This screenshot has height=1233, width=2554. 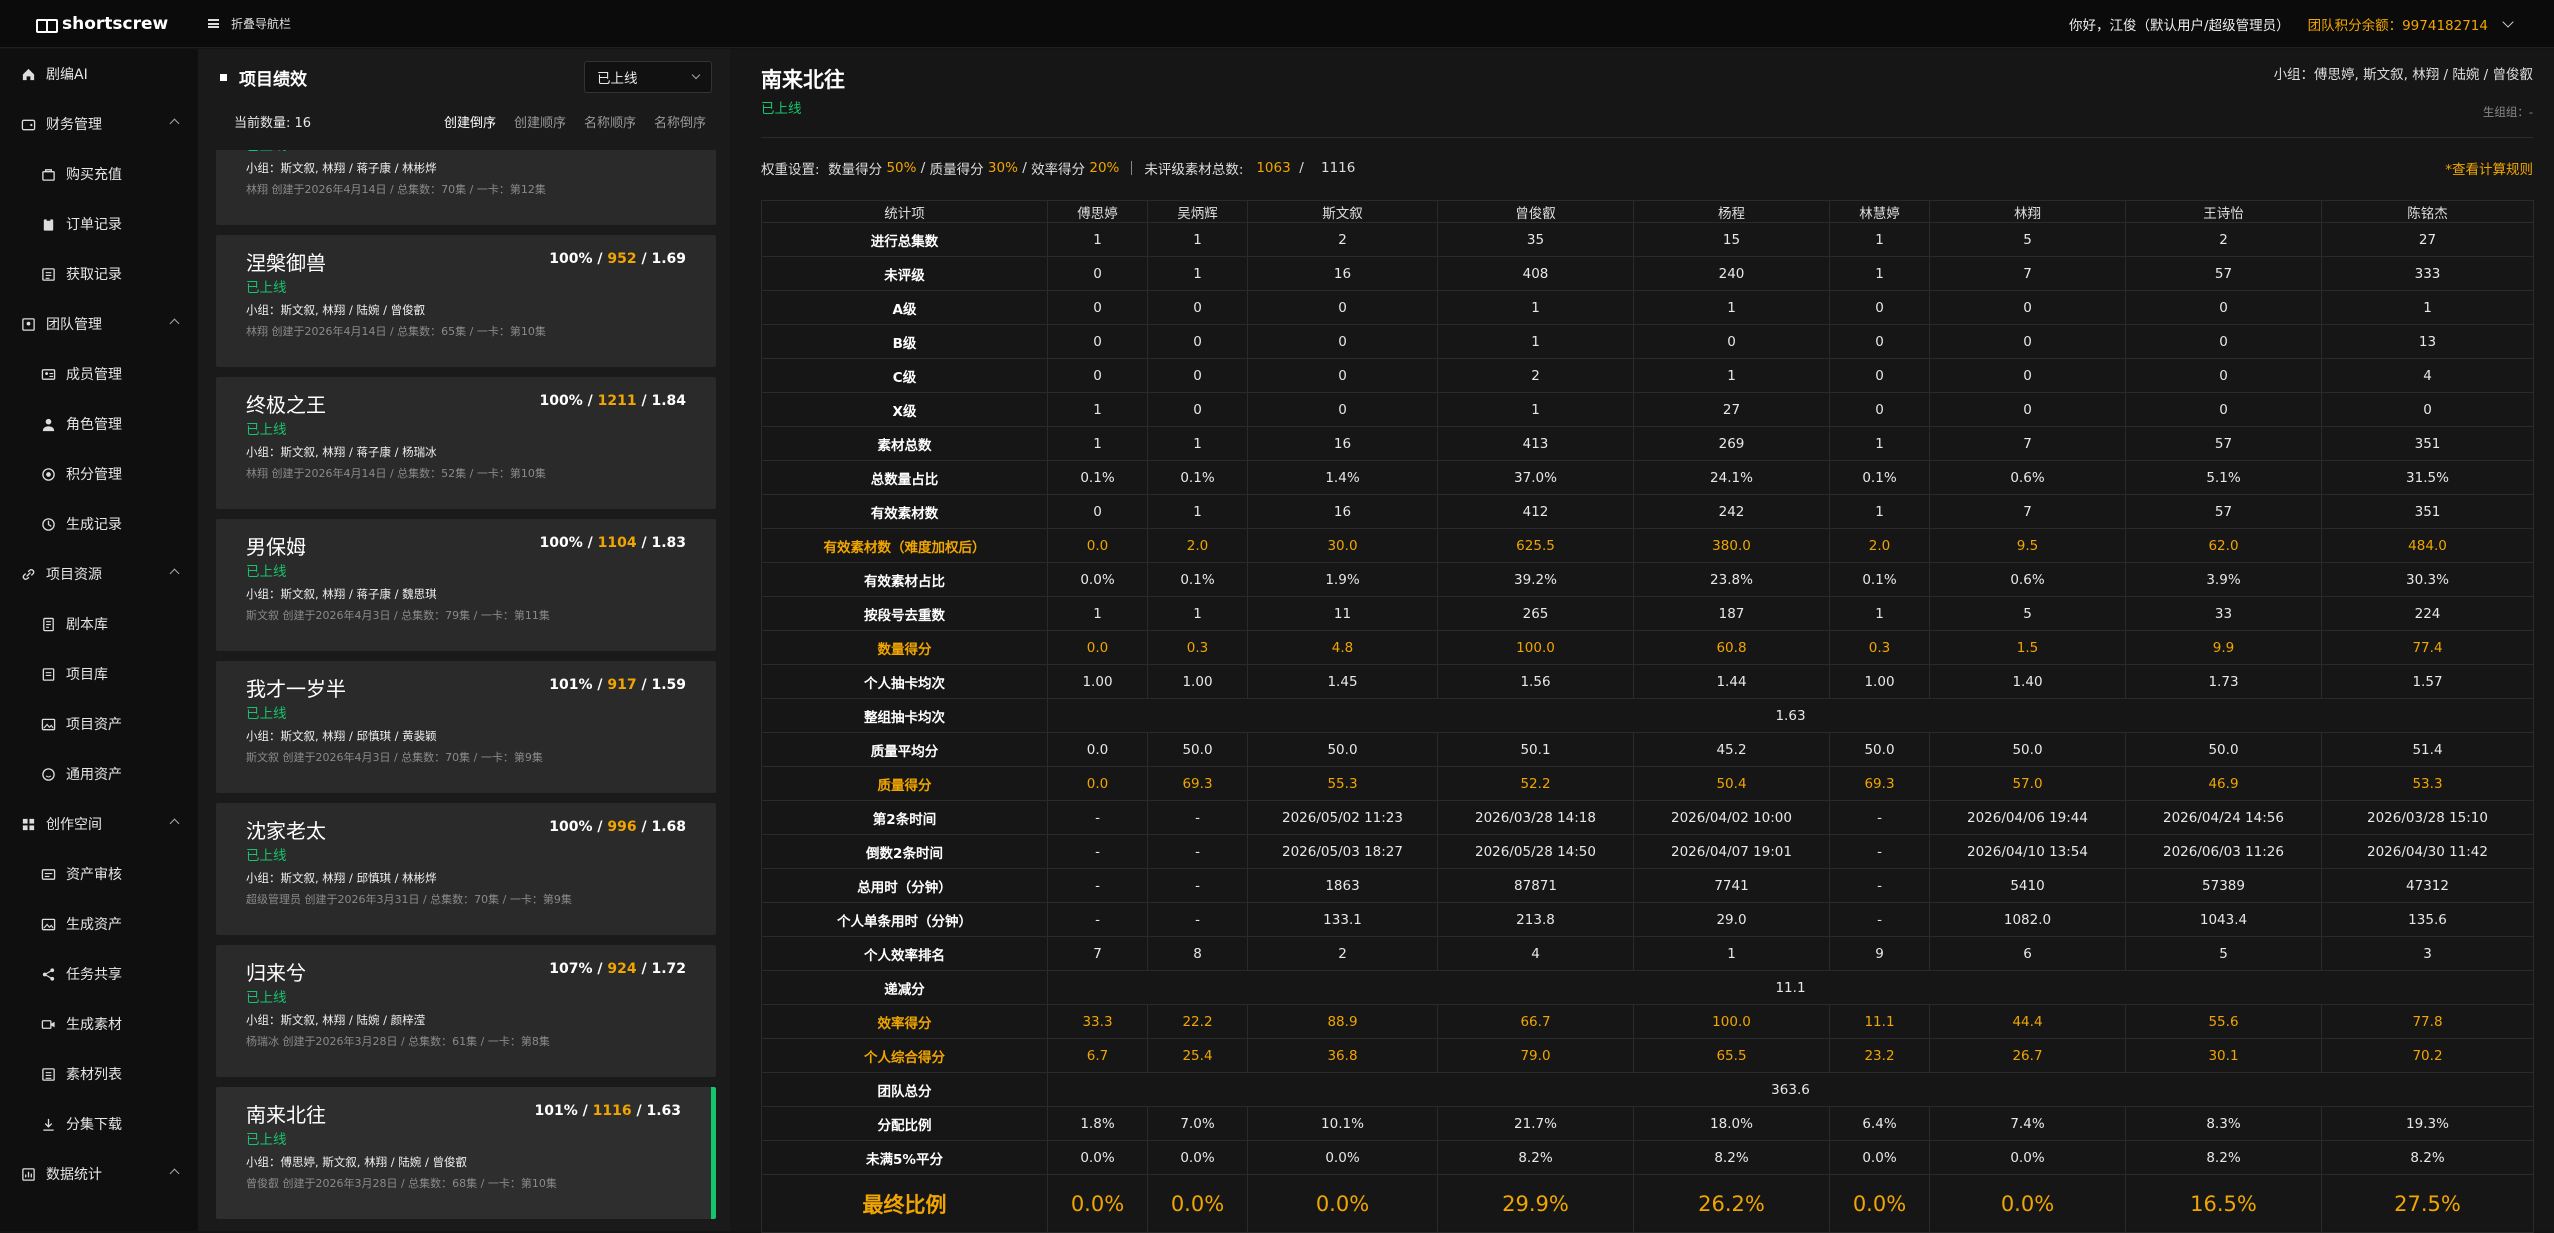 I want to click on sidebar-item-18: 任务共享, so click(x=99, y=974).